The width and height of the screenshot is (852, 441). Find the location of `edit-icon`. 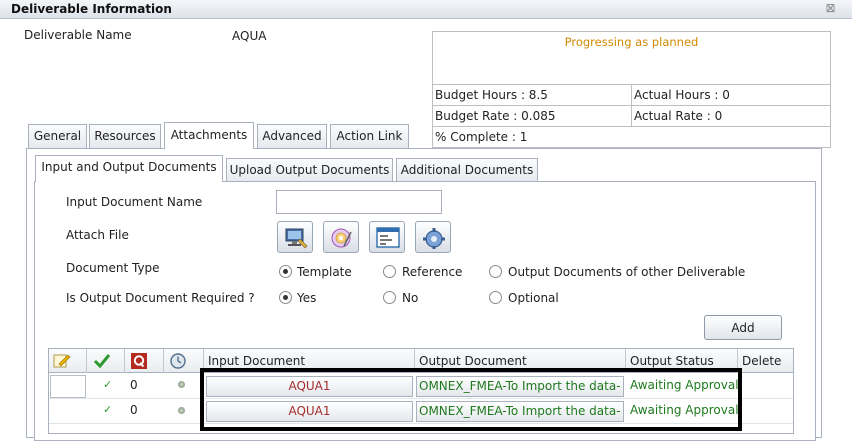

edit-icon is located at coordinates (62, 361).